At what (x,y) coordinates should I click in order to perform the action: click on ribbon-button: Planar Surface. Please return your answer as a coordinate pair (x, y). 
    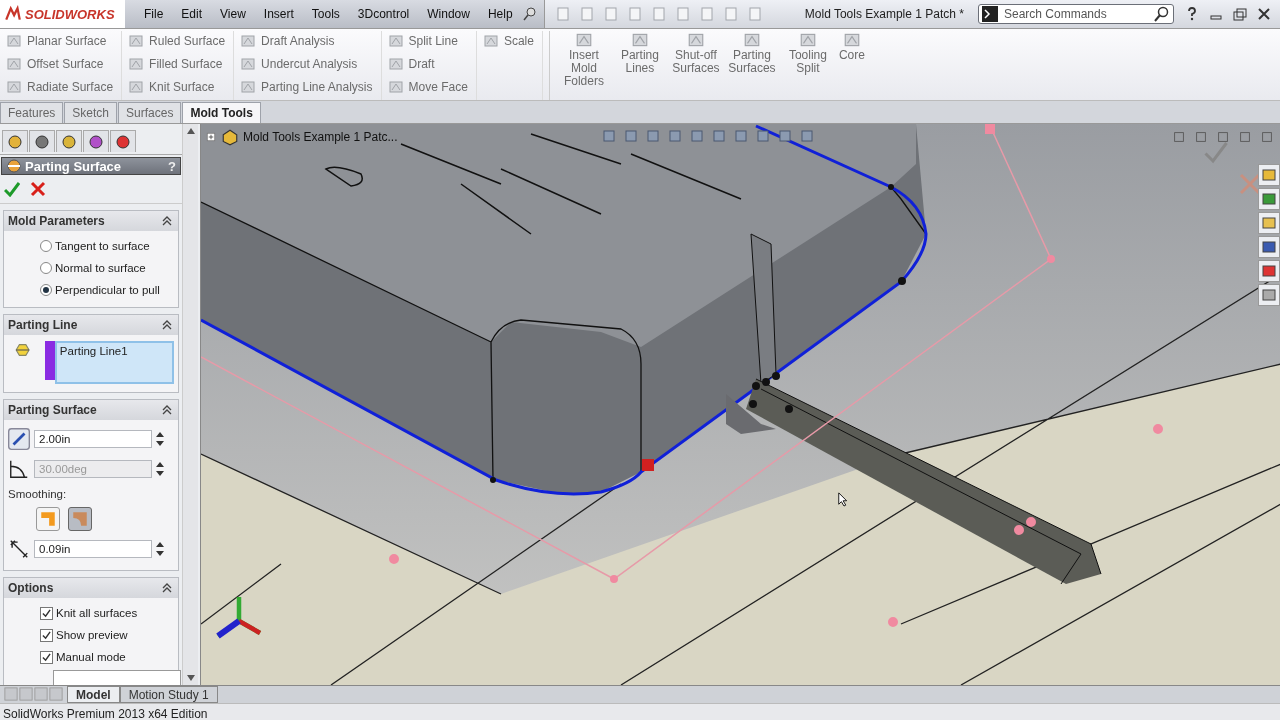
    Looking at the image, I should click on (60, 41).